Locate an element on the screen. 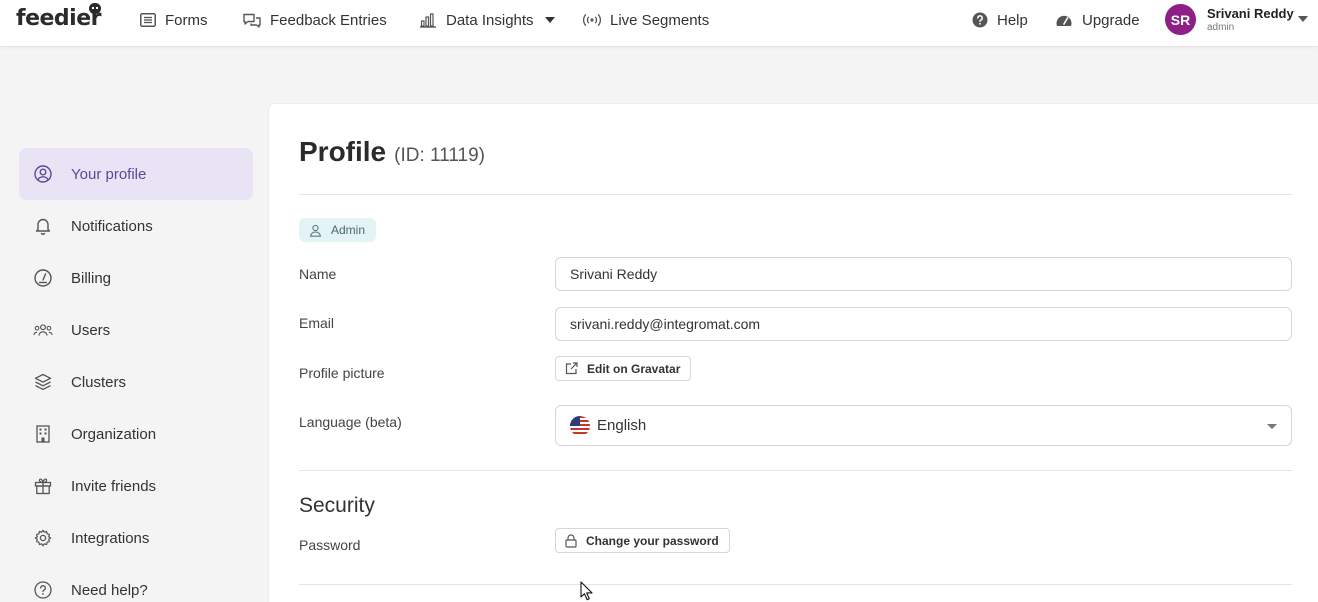 The width and height of the screenshot is (1318, 602). sidebar-item-label: Your profile is located at coordinates (109, 174).